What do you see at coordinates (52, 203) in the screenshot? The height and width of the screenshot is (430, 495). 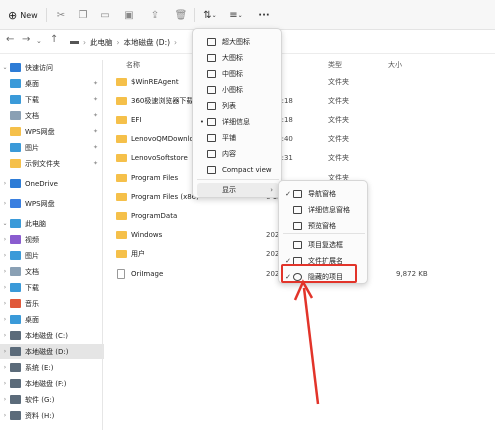 I see `sidebar-item: › WPS网盘` at bounding box center [52, 203].